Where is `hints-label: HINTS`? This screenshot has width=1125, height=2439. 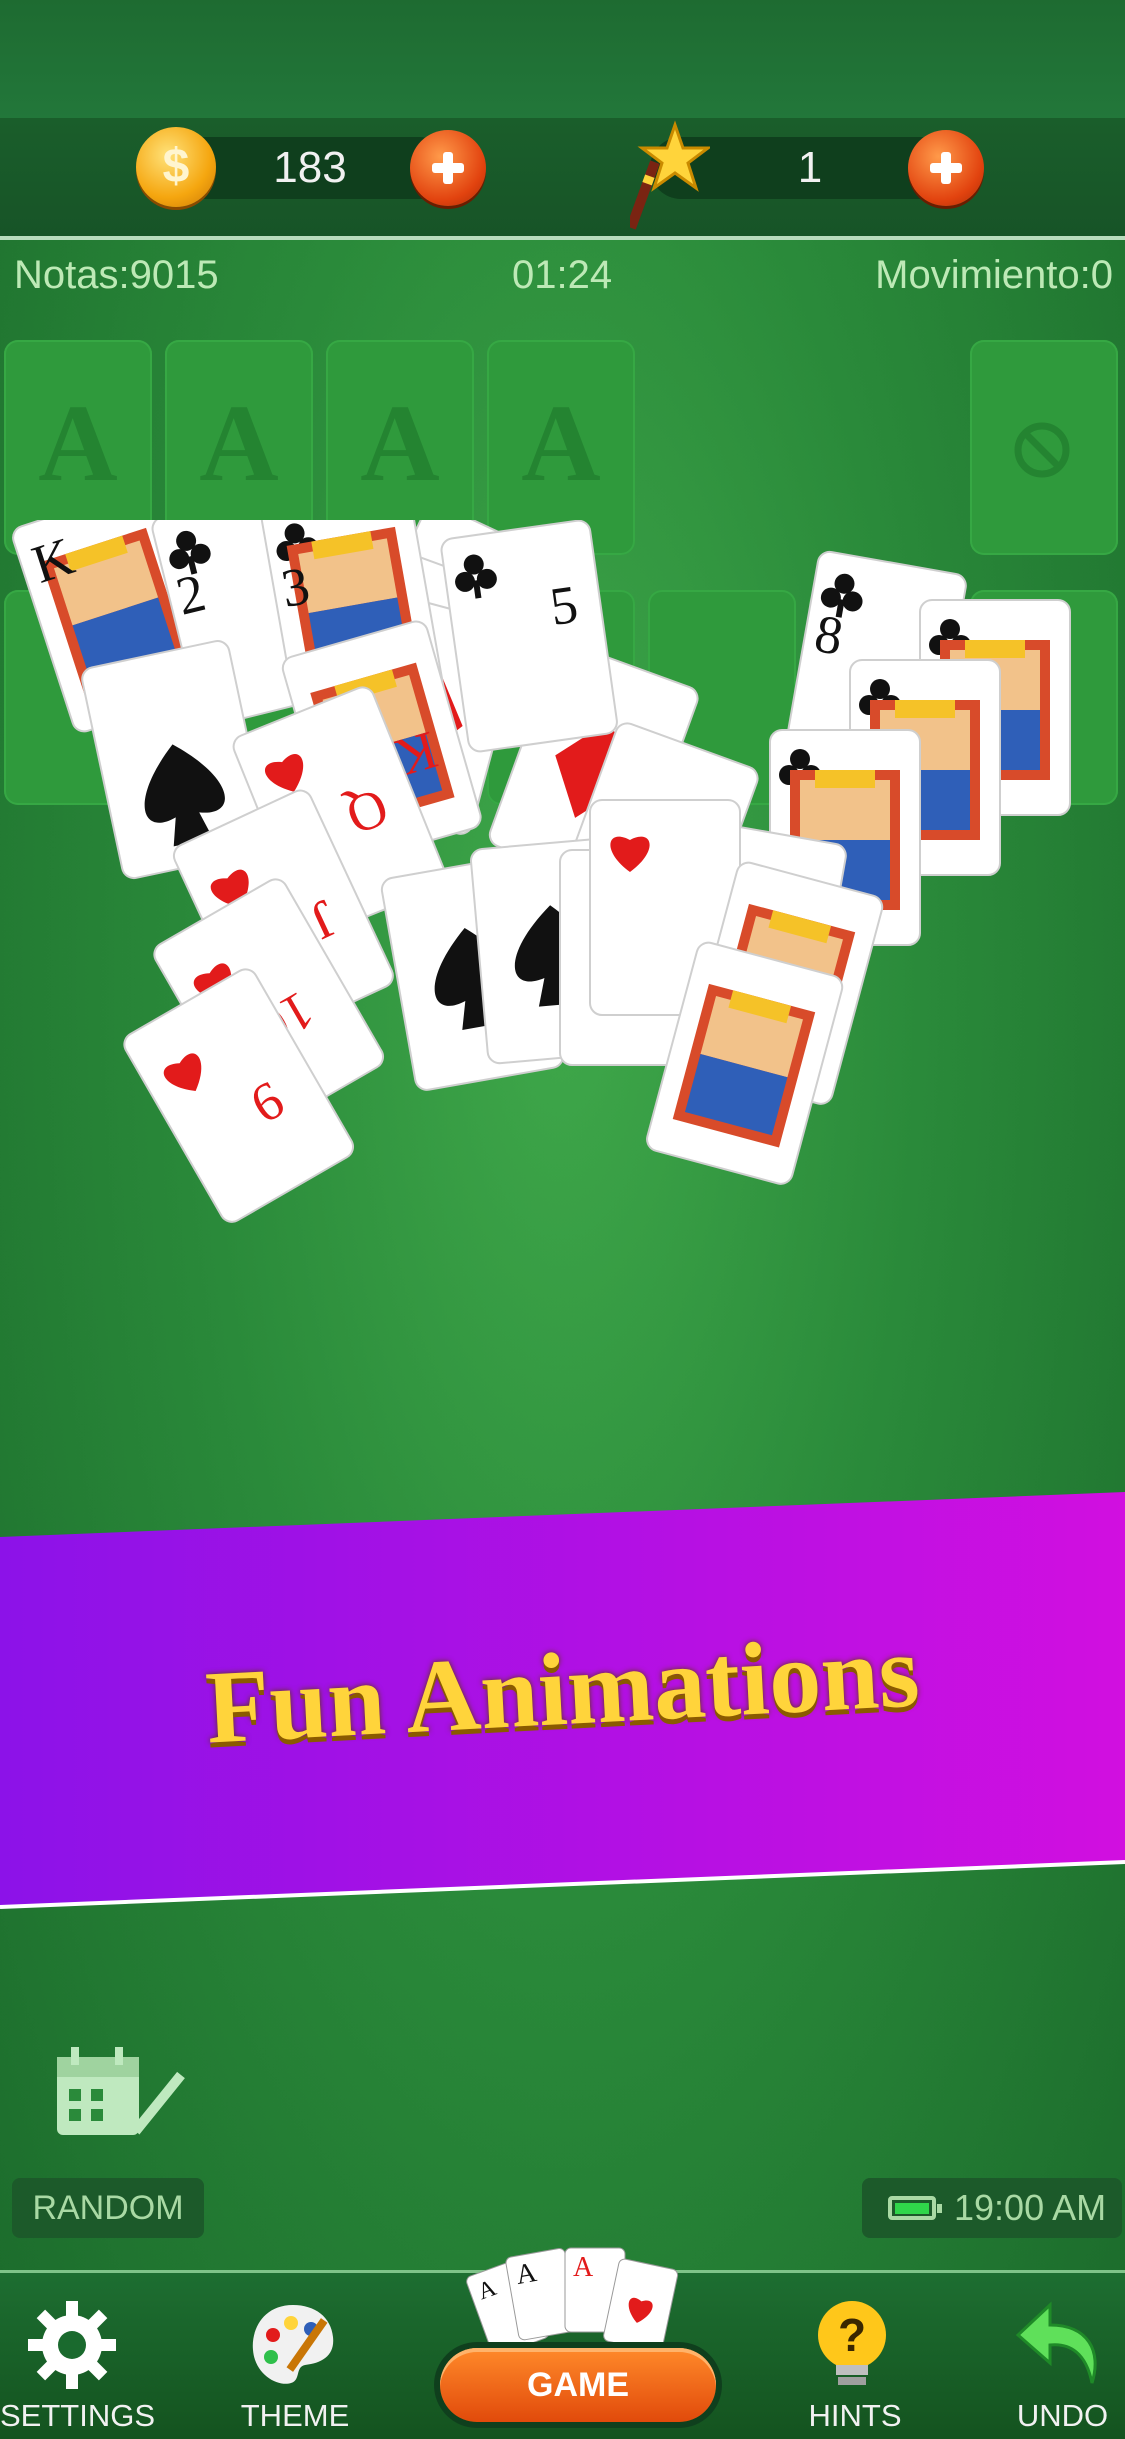
hints-label: HINTS is located at coordinates (855, 2416).